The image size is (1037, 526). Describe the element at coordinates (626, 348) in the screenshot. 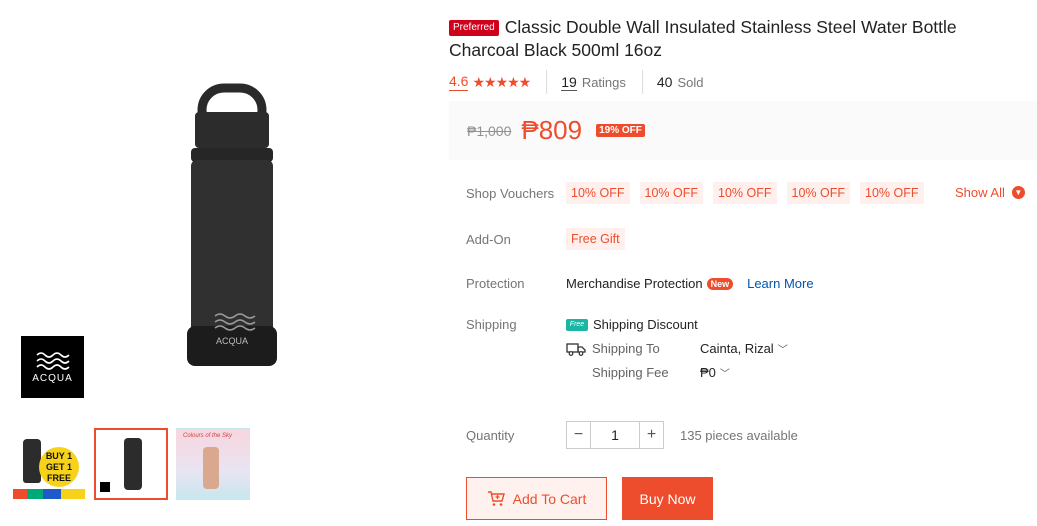

I see `shipping-to-label: Shipping To` at that location.